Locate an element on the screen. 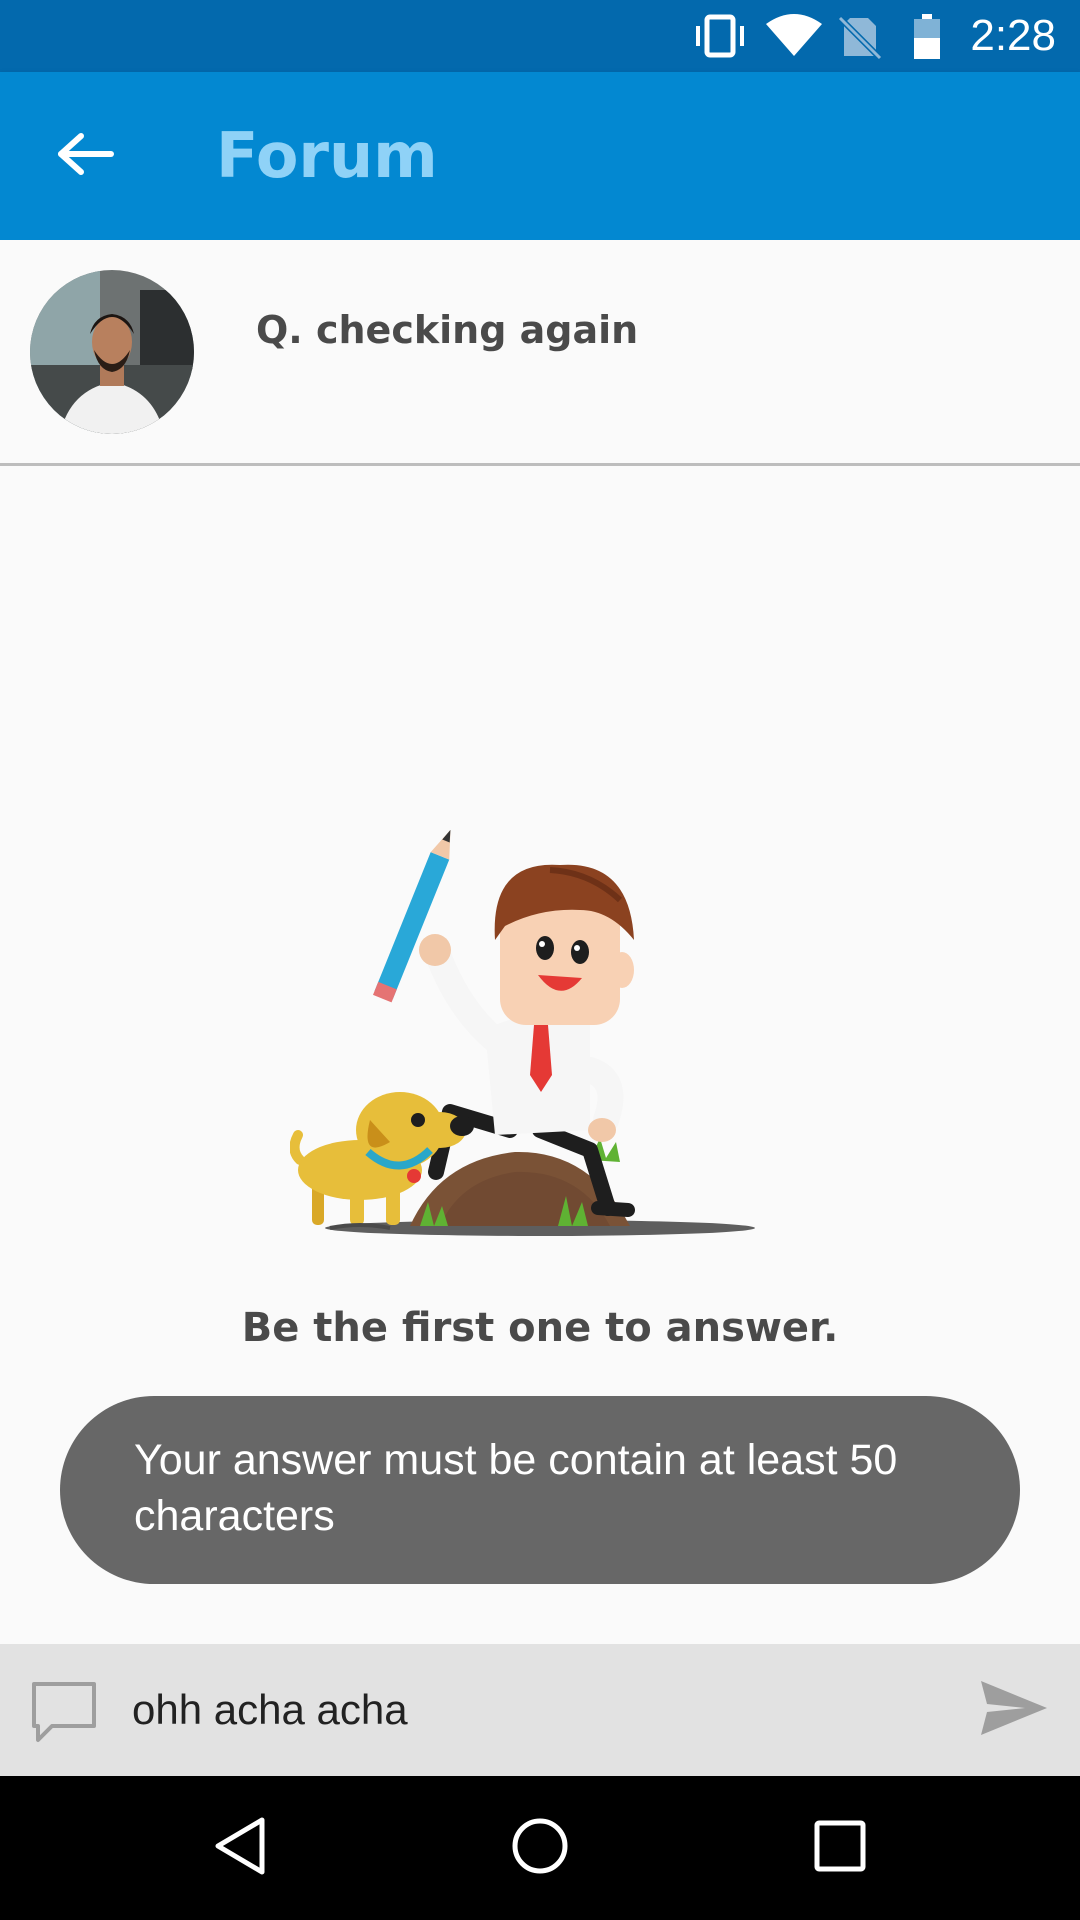 Image resolution: width=1080 pixels, height=1920 pixels. answer-input is located at coordinates (528, 1710).